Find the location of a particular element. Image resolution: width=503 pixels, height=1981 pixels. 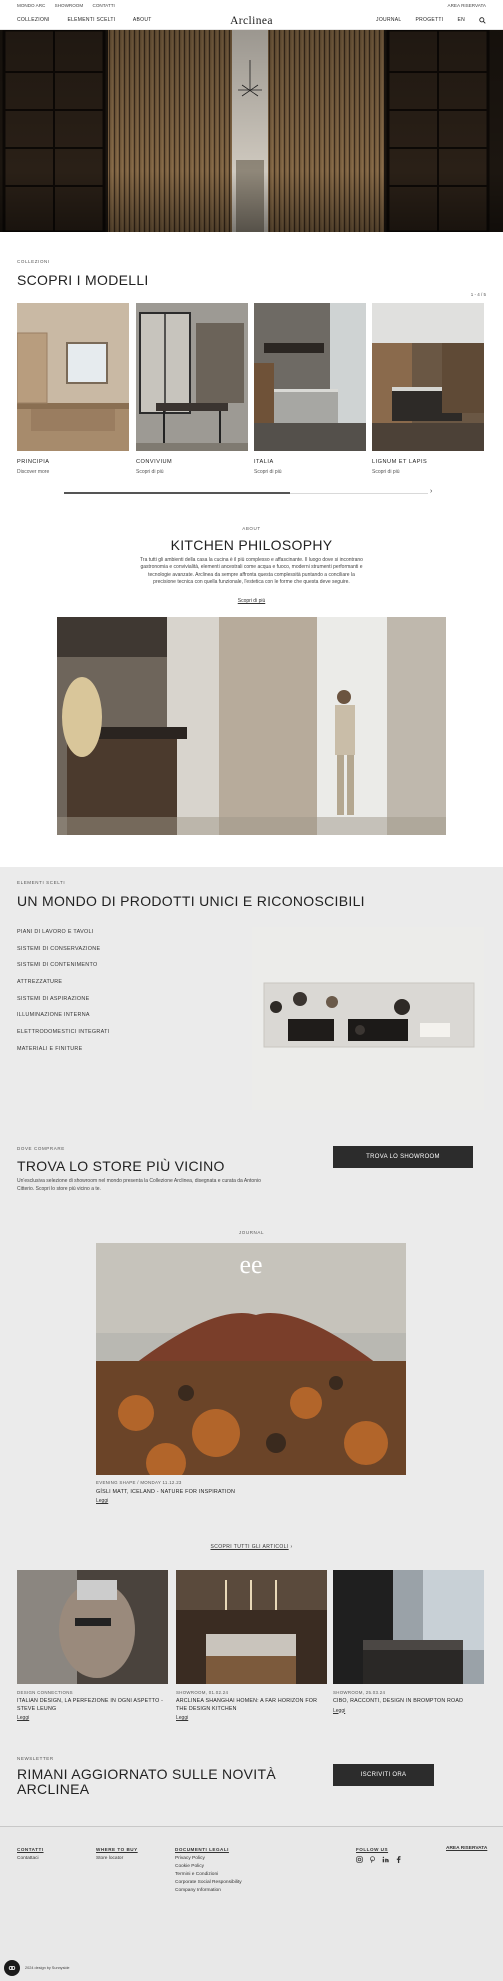

util-link-reserved: AREA RISERVATA is located at coordinates (467, 5).